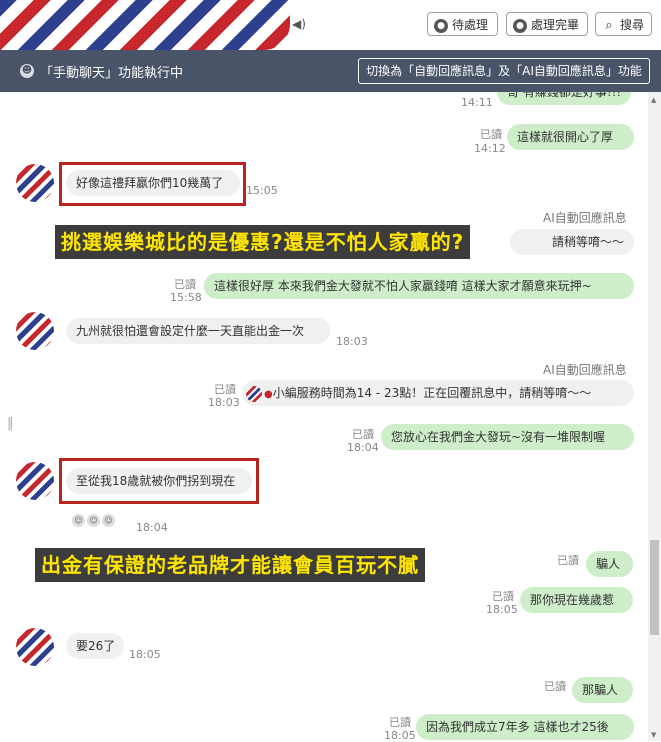  I want to click on outgoing-message: 這樣很好厚 本來我們金大發就不怕人家贏錢唷 這樣大家才願意來玩押~, so click(419, 286).